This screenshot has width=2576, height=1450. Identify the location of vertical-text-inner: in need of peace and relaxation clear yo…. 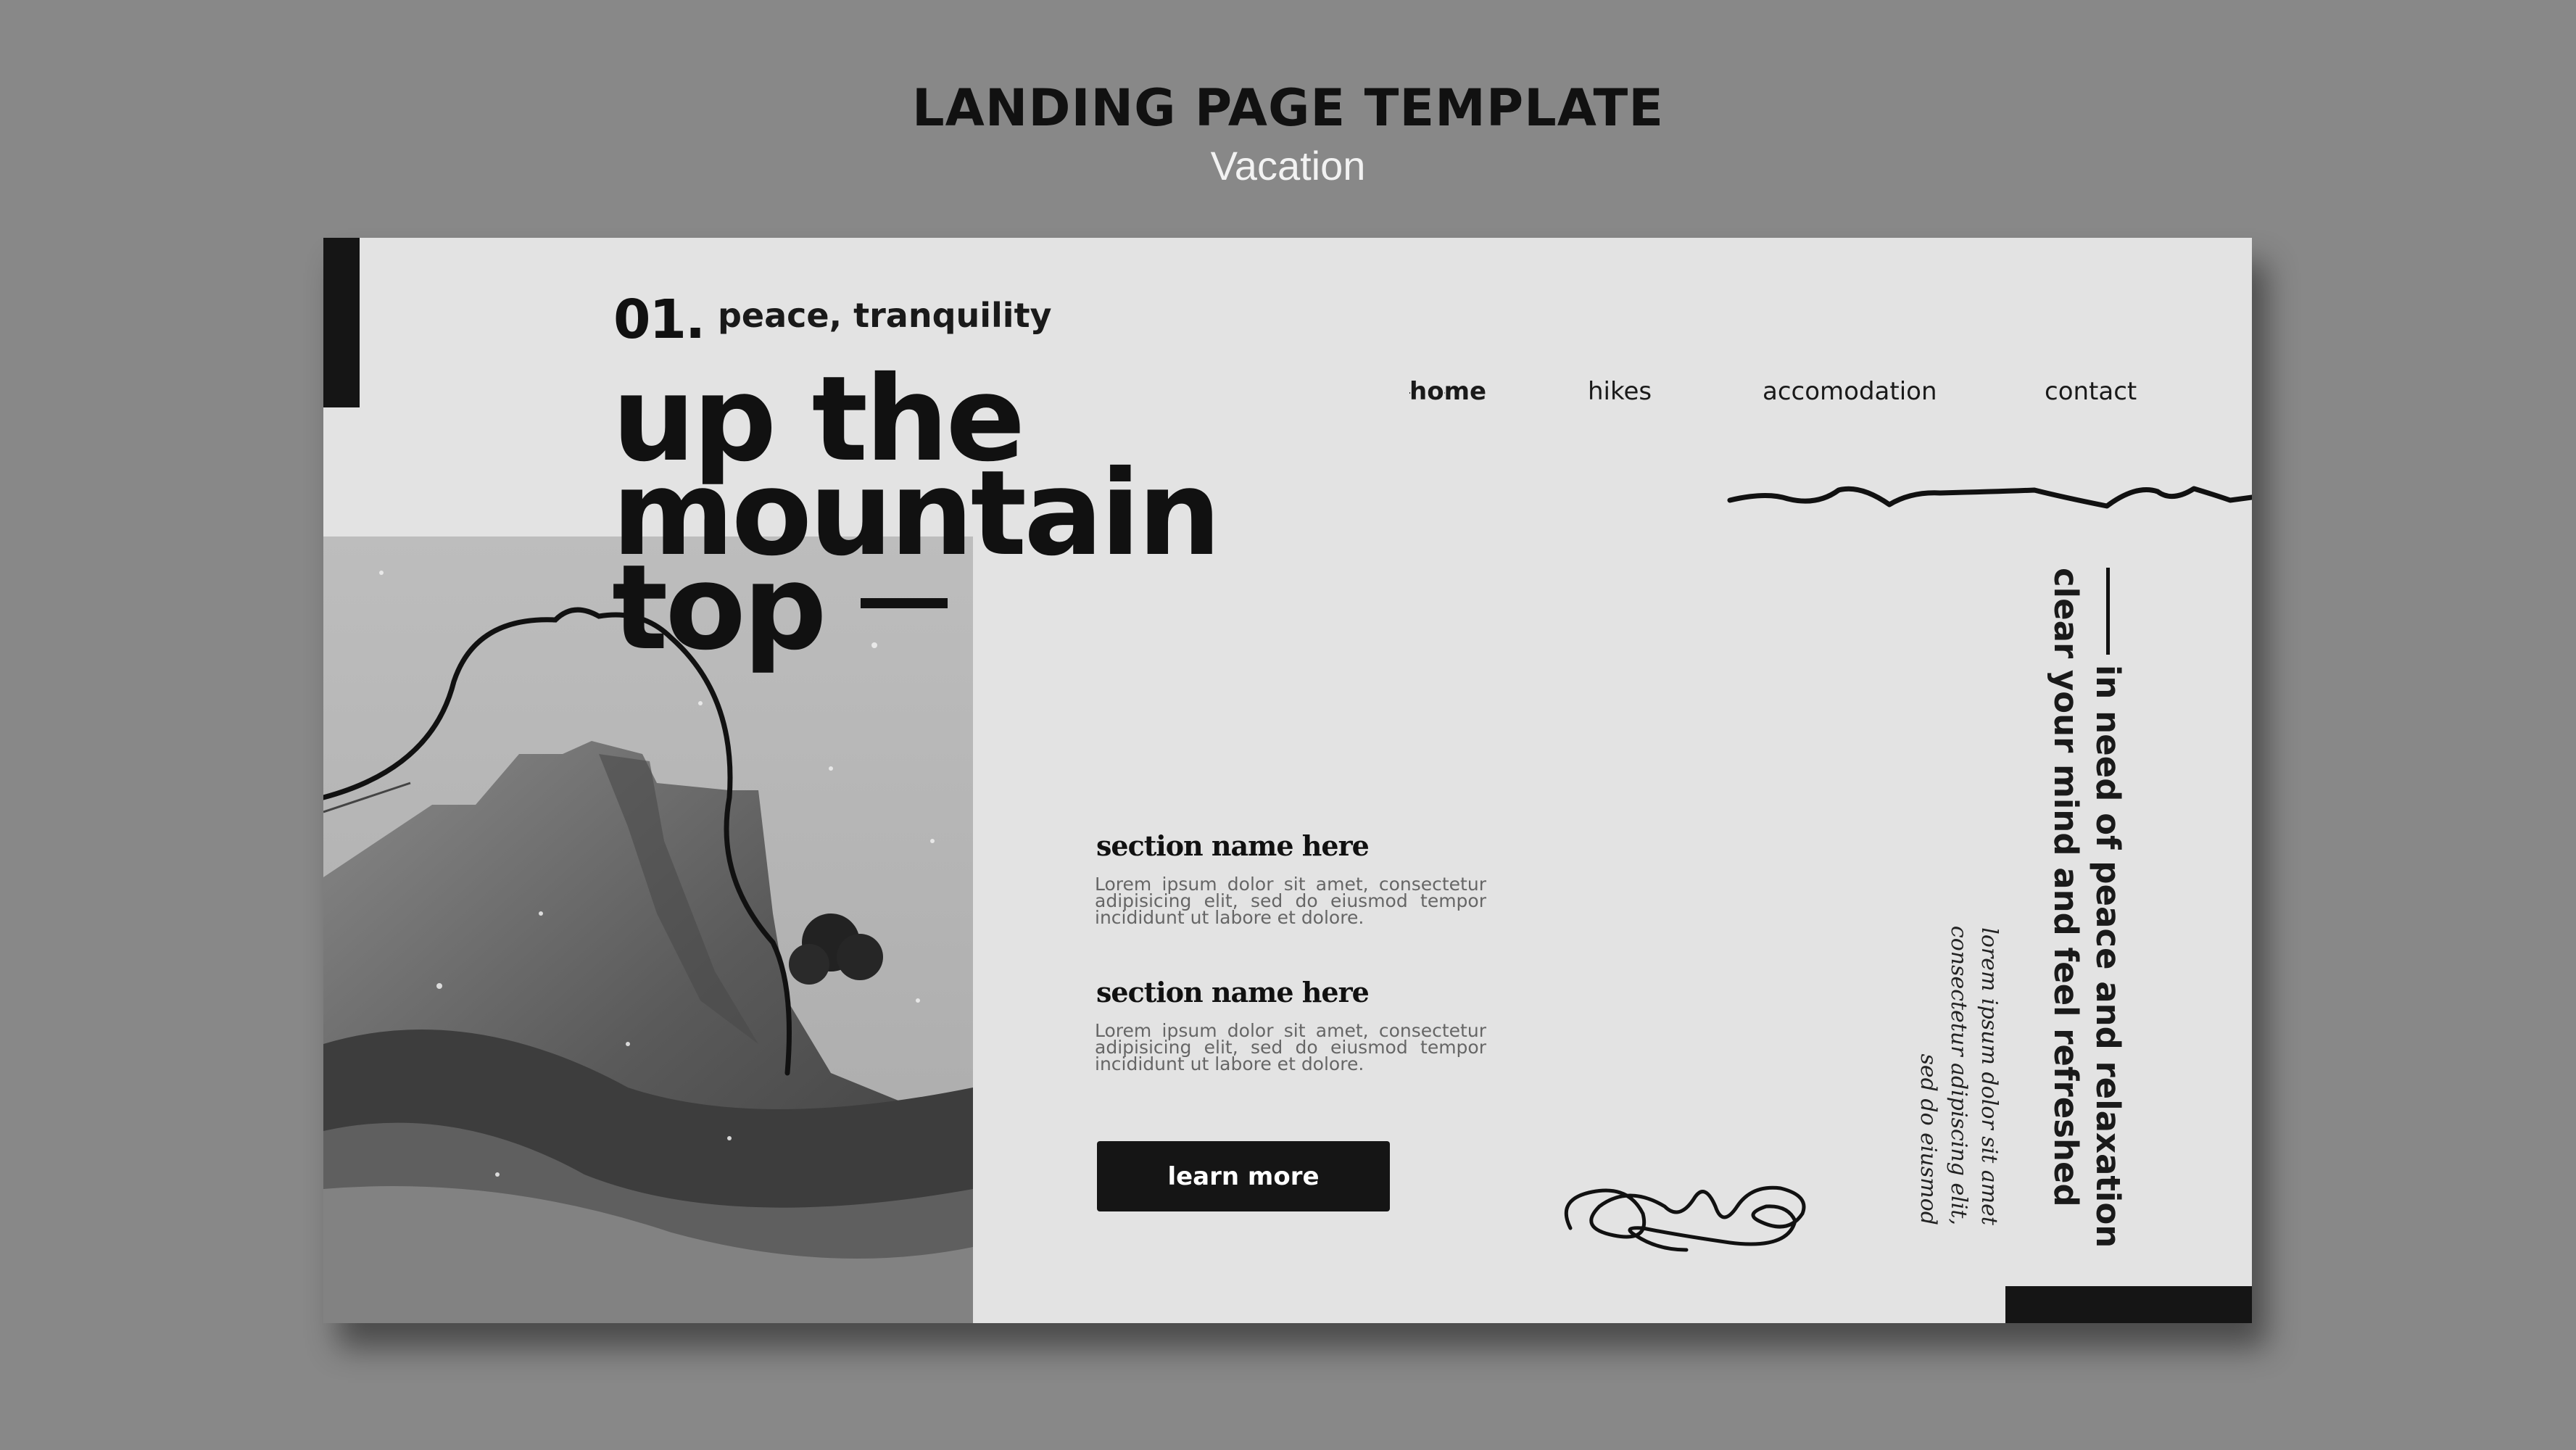
(2087, 908).